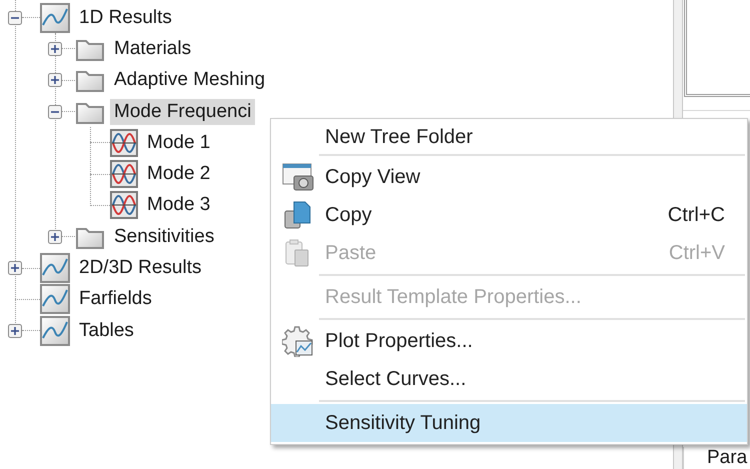 The width and height of the screenshot is (750, 469). I want to click on tree-item: Mode Frequenci, so click(183, 111).